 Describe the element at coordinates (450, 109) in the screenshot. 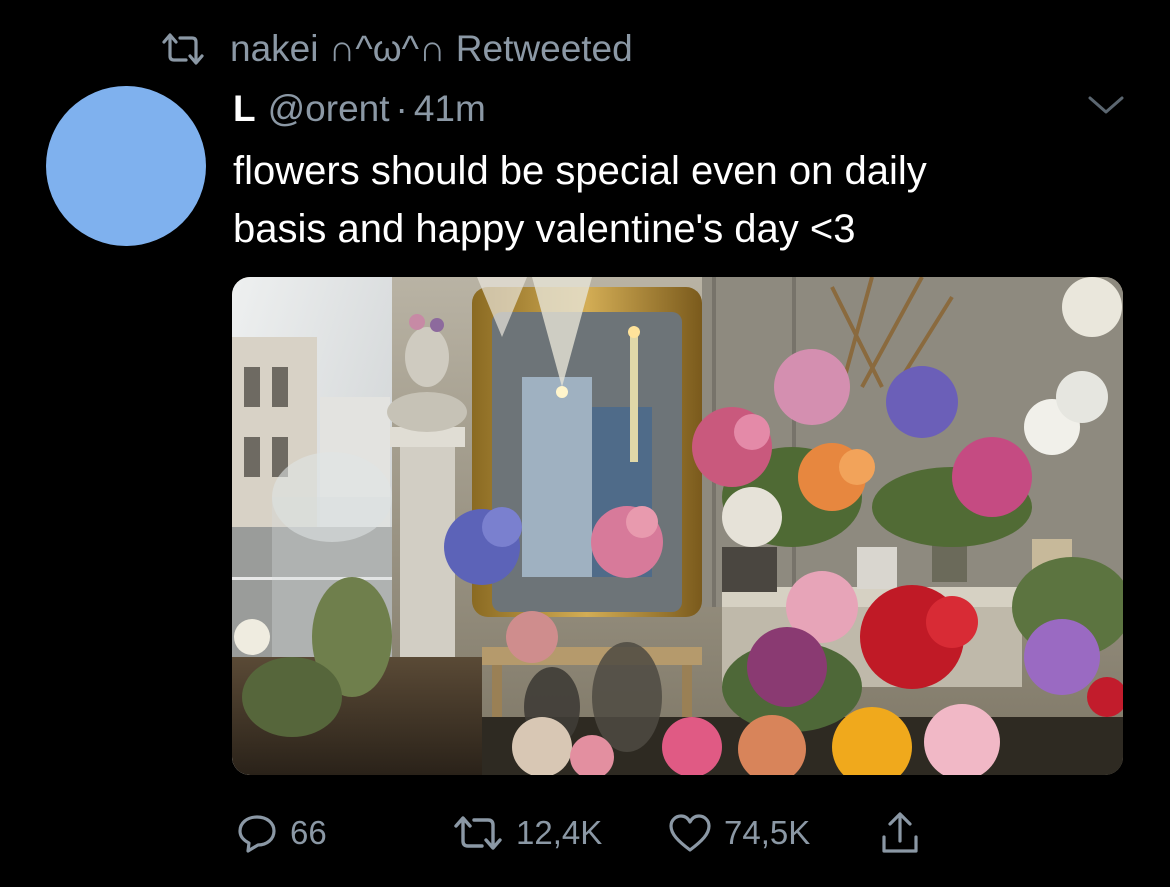

I see `timestamp: 41m` at that location.